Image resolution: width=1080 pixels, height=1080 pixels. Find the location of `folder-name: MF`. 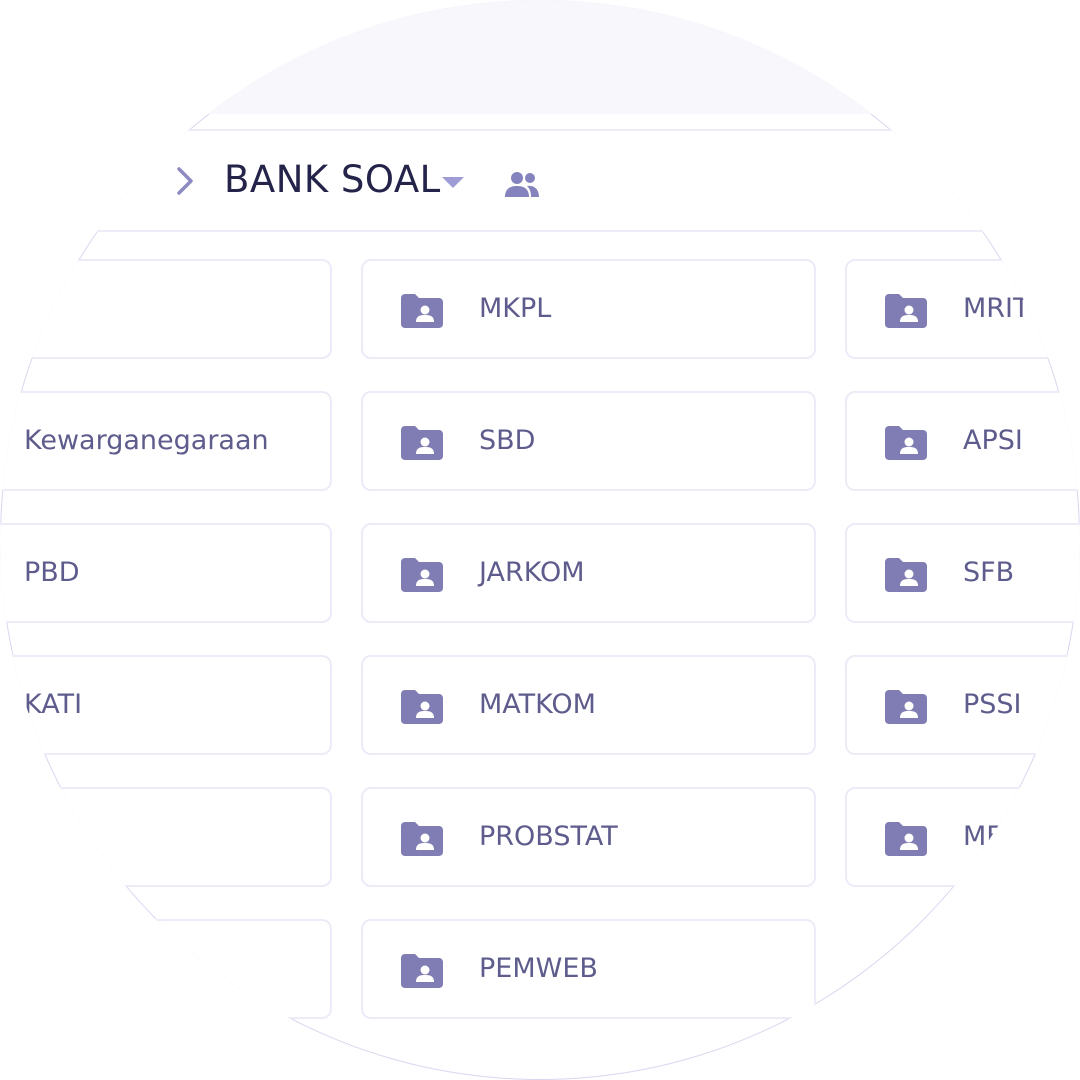

folder-name: MF is located at coordinates (982, 836).